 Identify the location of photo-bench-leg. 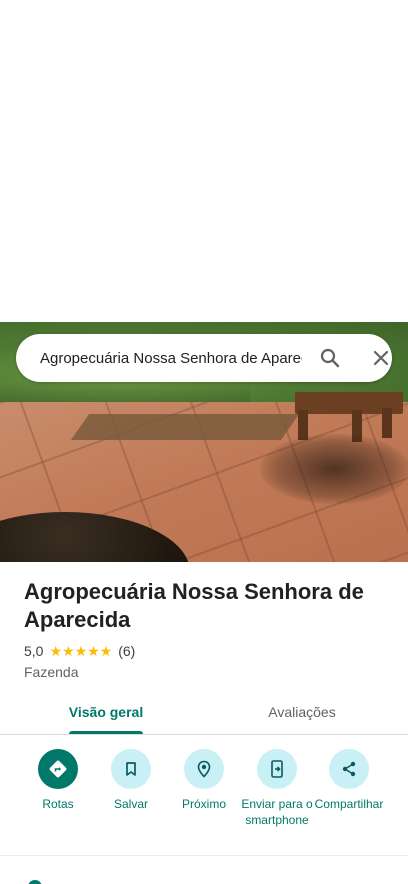
(387, 423).